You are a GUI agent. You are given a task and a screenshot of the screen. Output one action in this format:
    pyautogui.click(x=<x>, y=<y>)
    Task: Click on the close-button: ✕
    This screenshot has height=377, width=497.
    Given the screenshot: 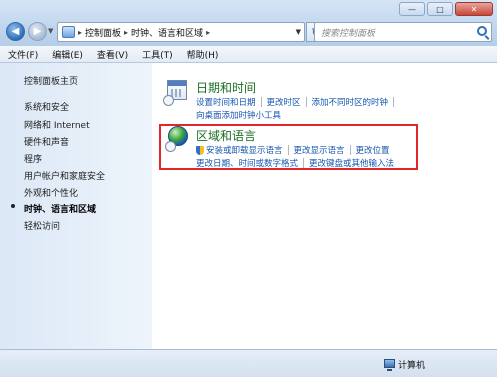 What is the action you would take?
    pyautogui.click(x=474, y=9)
    